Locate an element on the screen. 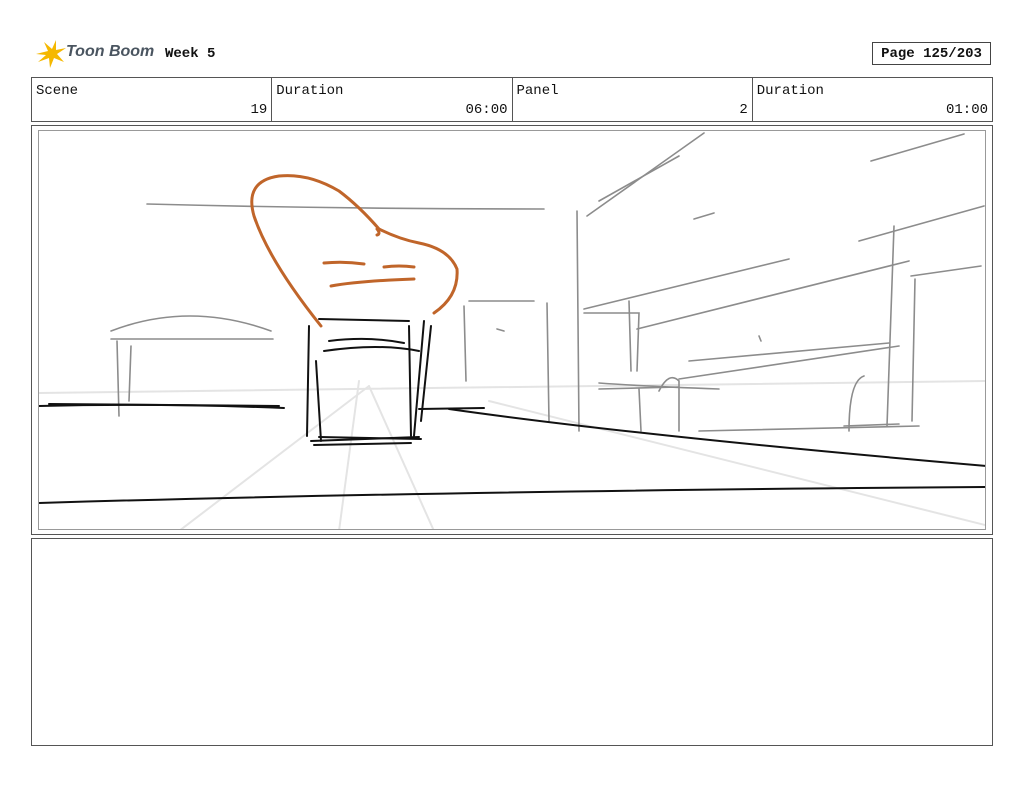  scene-duration-cell: Duration 06:00 is located at coordinates (392, 99).